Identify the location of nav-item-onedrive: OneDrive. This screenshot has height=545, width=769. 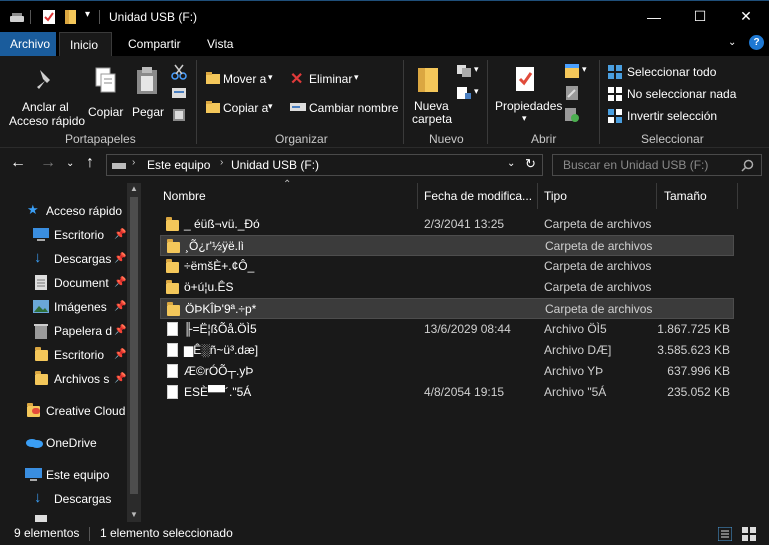
(70, 443).